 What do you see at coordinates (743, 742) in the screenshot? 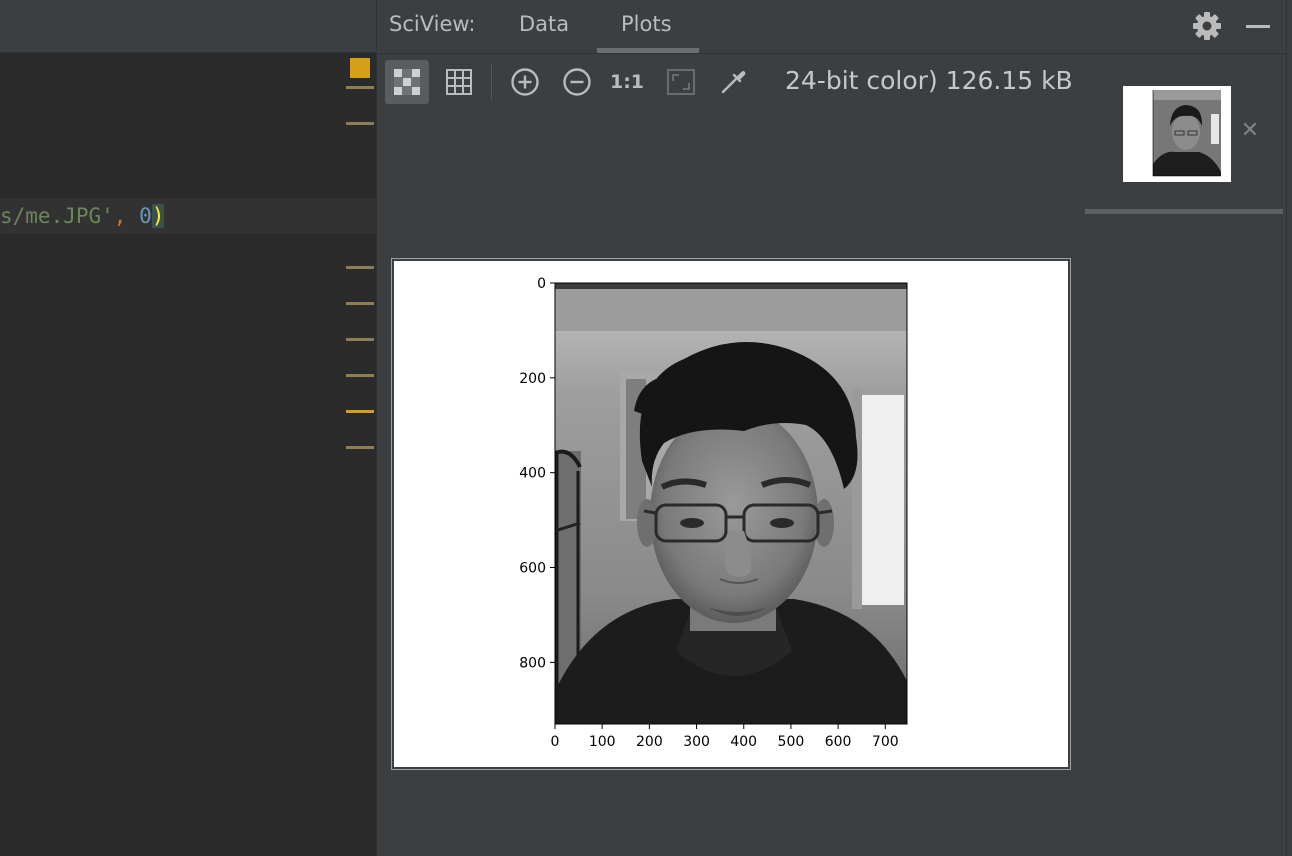
I see `x-tick-label: 400` at bounding box center [743, 742].